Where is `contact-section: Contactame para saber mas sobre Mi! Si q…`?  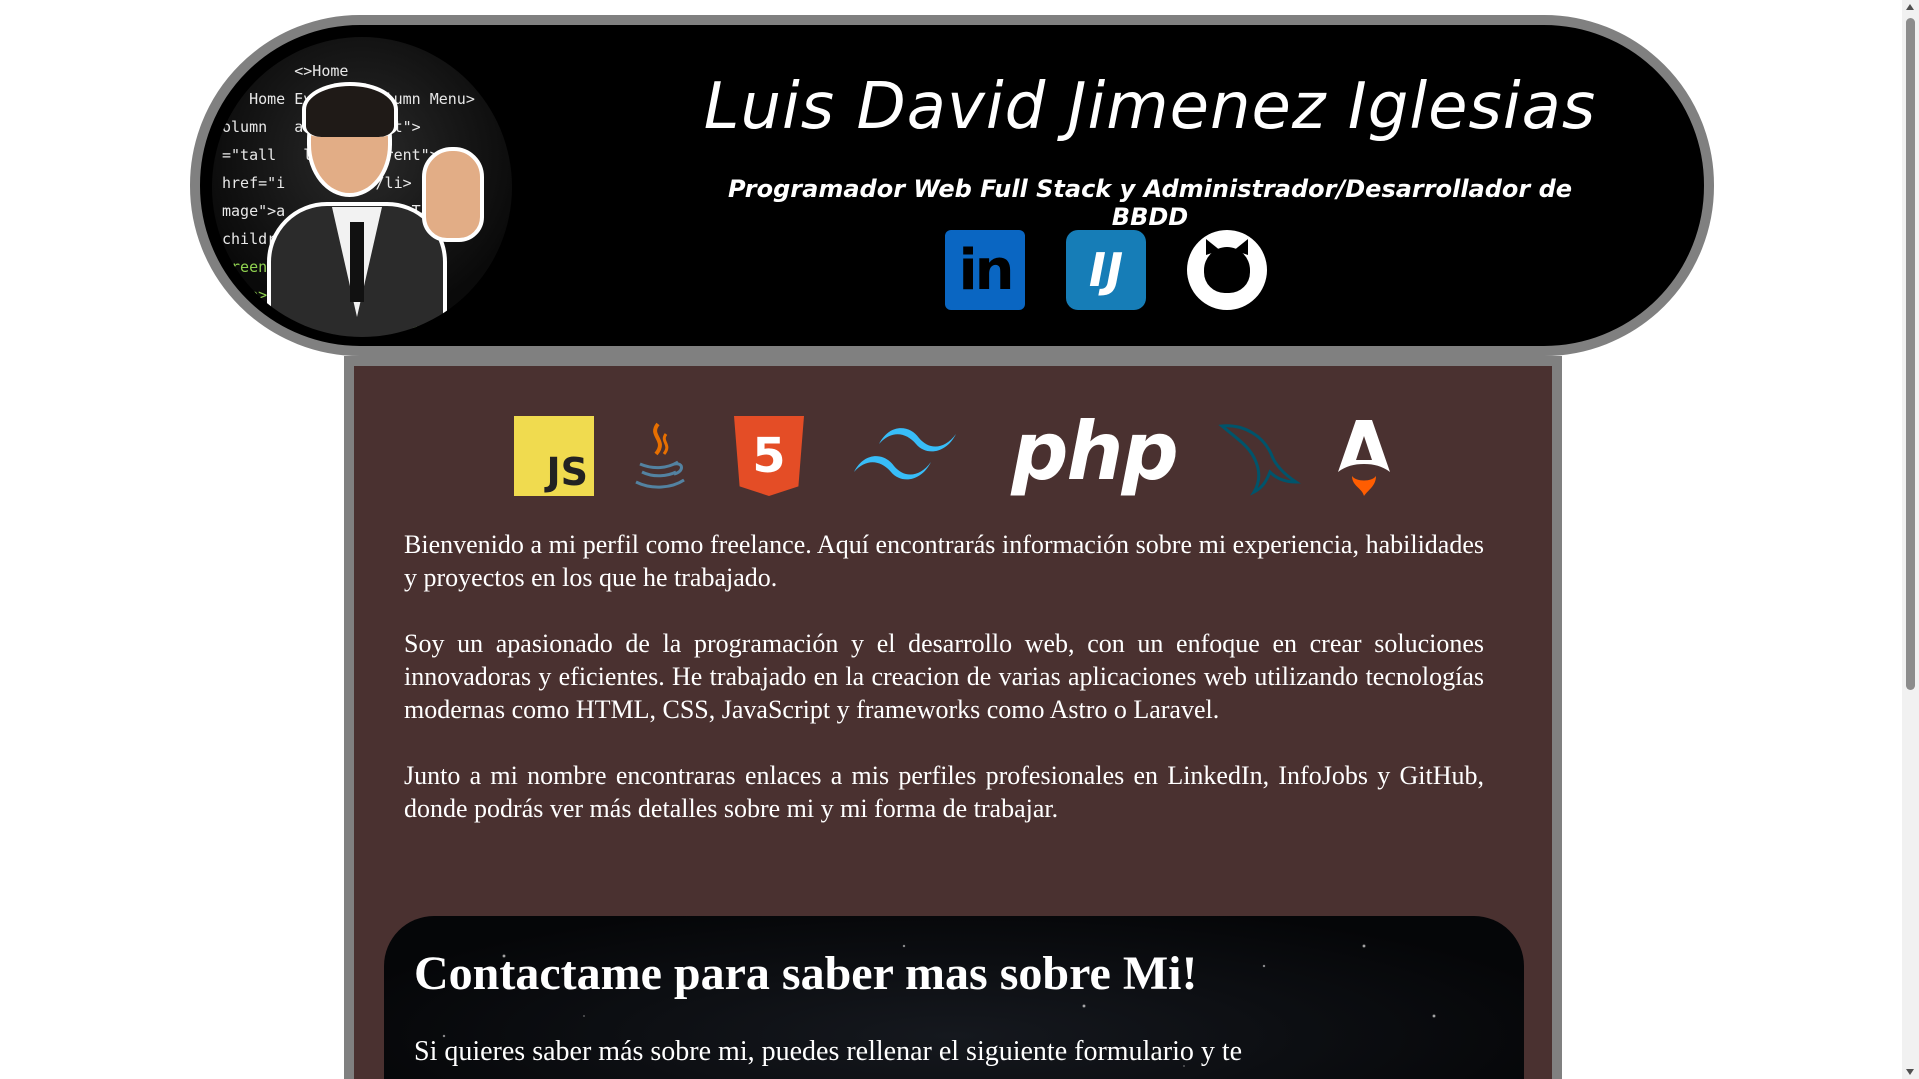
contact-section: Contactame para saber mas sobre Mi! Si q… is located at coordinates (954, 997).